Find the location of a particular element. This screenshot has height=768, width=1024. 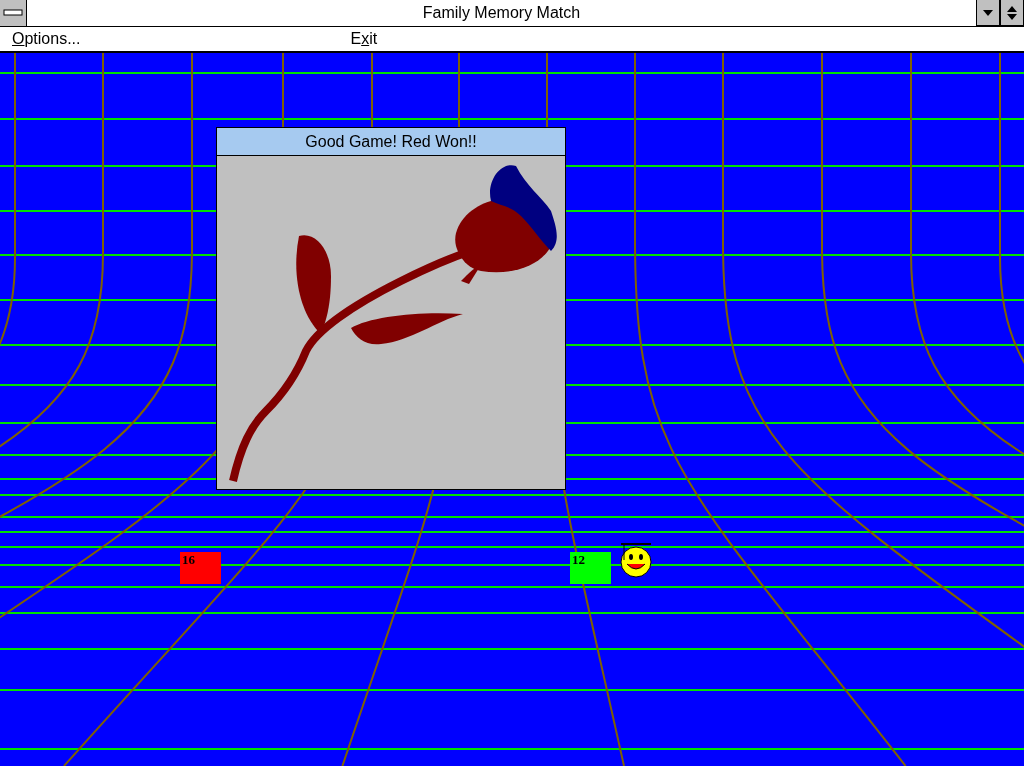

minimize-button is located at coordinates (988, 13).